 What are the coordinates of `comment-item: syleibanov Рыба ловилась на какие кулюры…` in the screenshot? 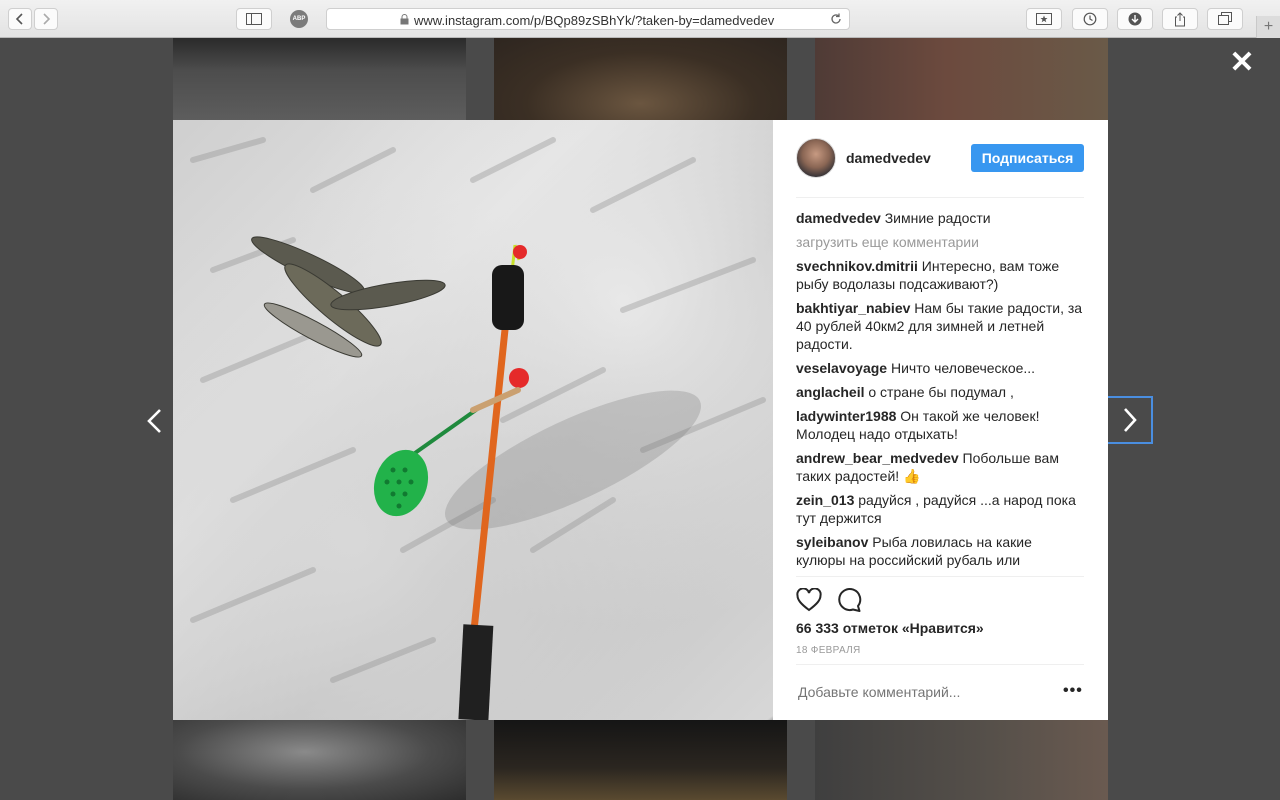 It's located at (940, 551).